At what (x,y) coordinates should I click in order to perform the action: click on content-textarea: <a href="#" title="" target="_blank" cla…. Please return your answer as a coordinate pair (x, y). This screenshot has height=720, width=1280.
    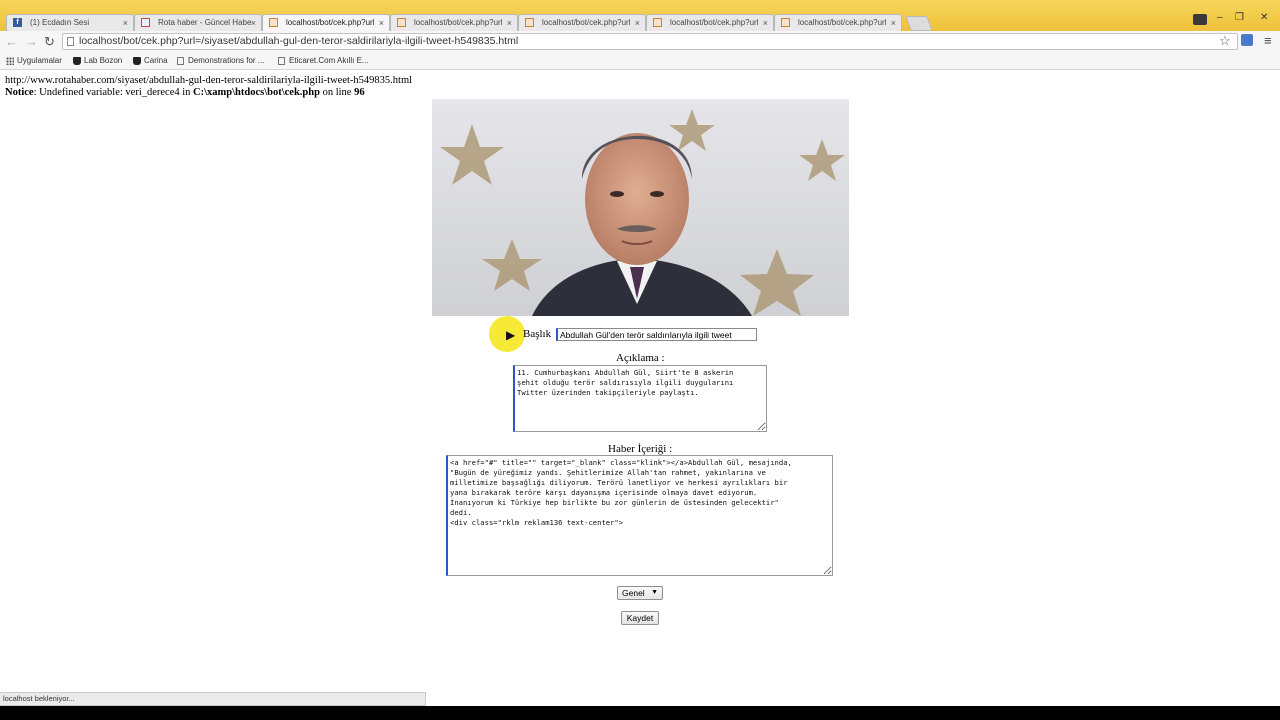
    Looking at the image, I should click on (639, 515).